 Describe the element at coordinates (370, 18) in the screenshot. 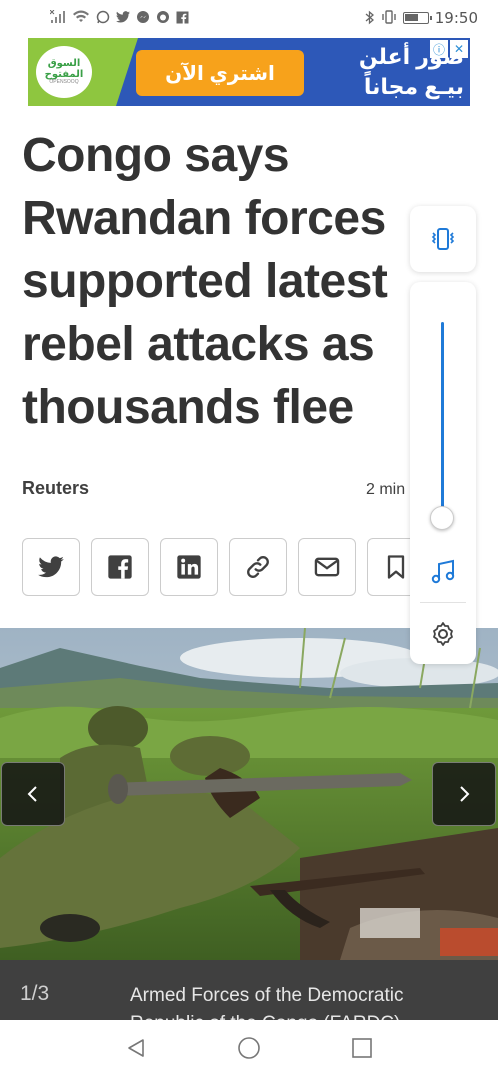

I see `bluetooth-icon` at that location.